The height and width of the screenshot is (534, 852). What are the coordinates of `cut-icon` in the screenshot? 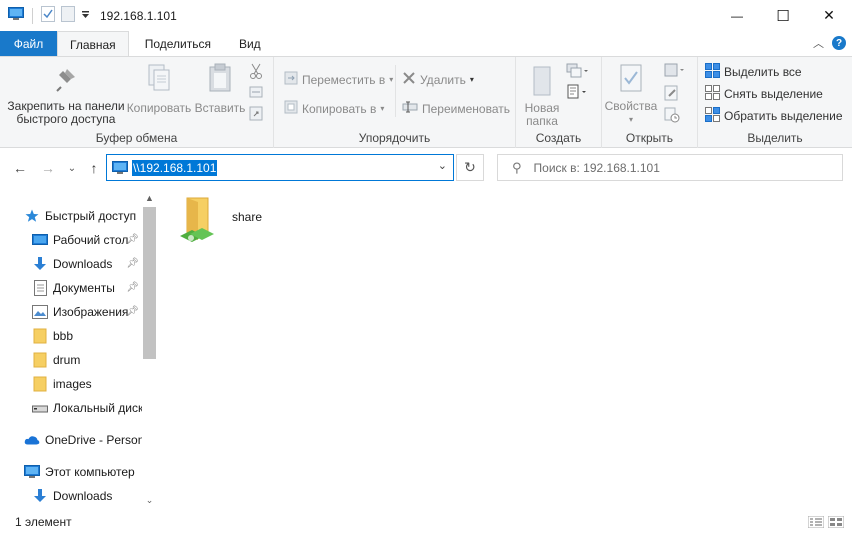 It's located at (256, 72).